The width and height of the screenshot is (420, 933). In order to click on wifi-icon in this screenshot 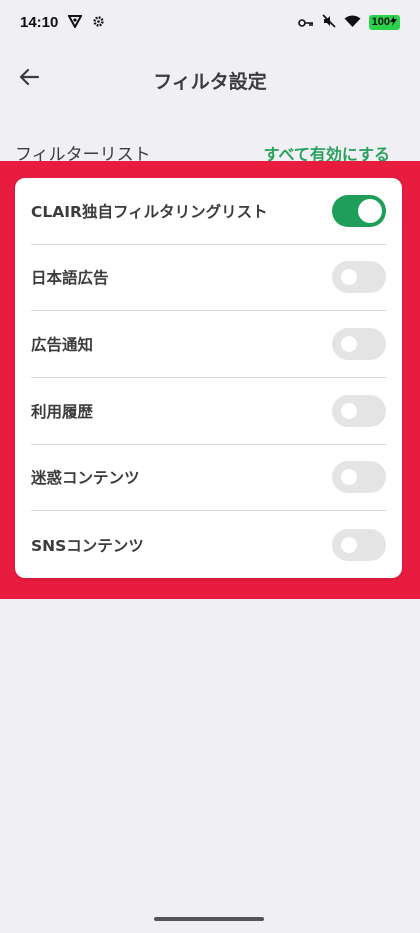, I will do `click(352, 22)`.